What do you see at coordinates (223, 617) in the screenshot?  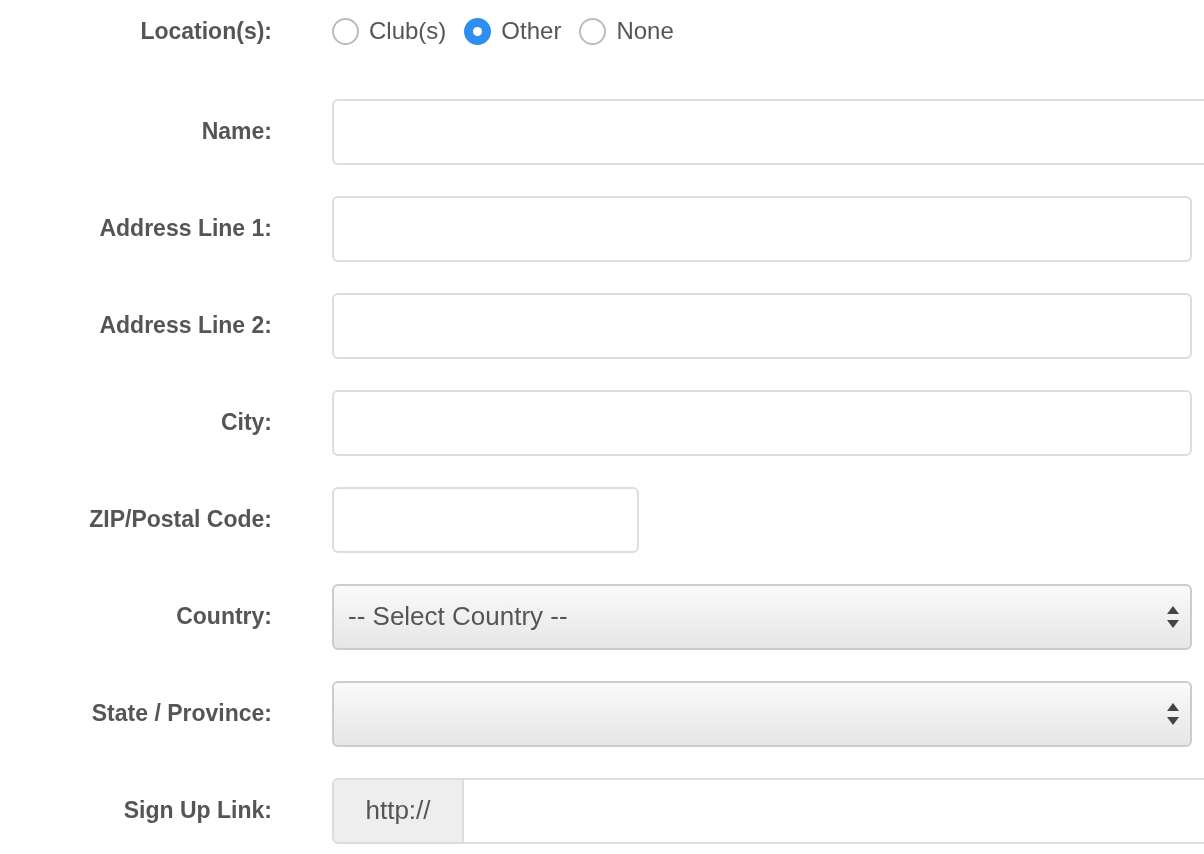 I see `field-label: Country:` at bounding box center [223, 617].